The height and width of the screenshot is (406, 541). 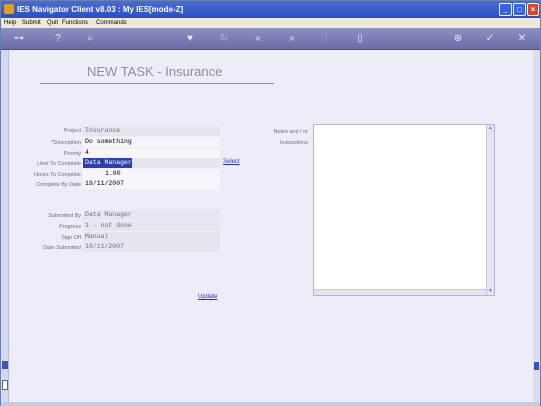 What do you see at coordinates (5, 385) in the screenshot?
I see `sidebar-info-icon` at bounding box center [5, 385].